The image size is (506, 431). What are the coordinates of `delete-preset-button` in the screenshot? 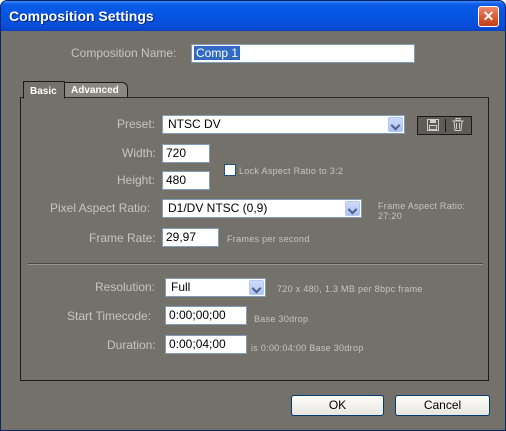 It's located at (458, 125).